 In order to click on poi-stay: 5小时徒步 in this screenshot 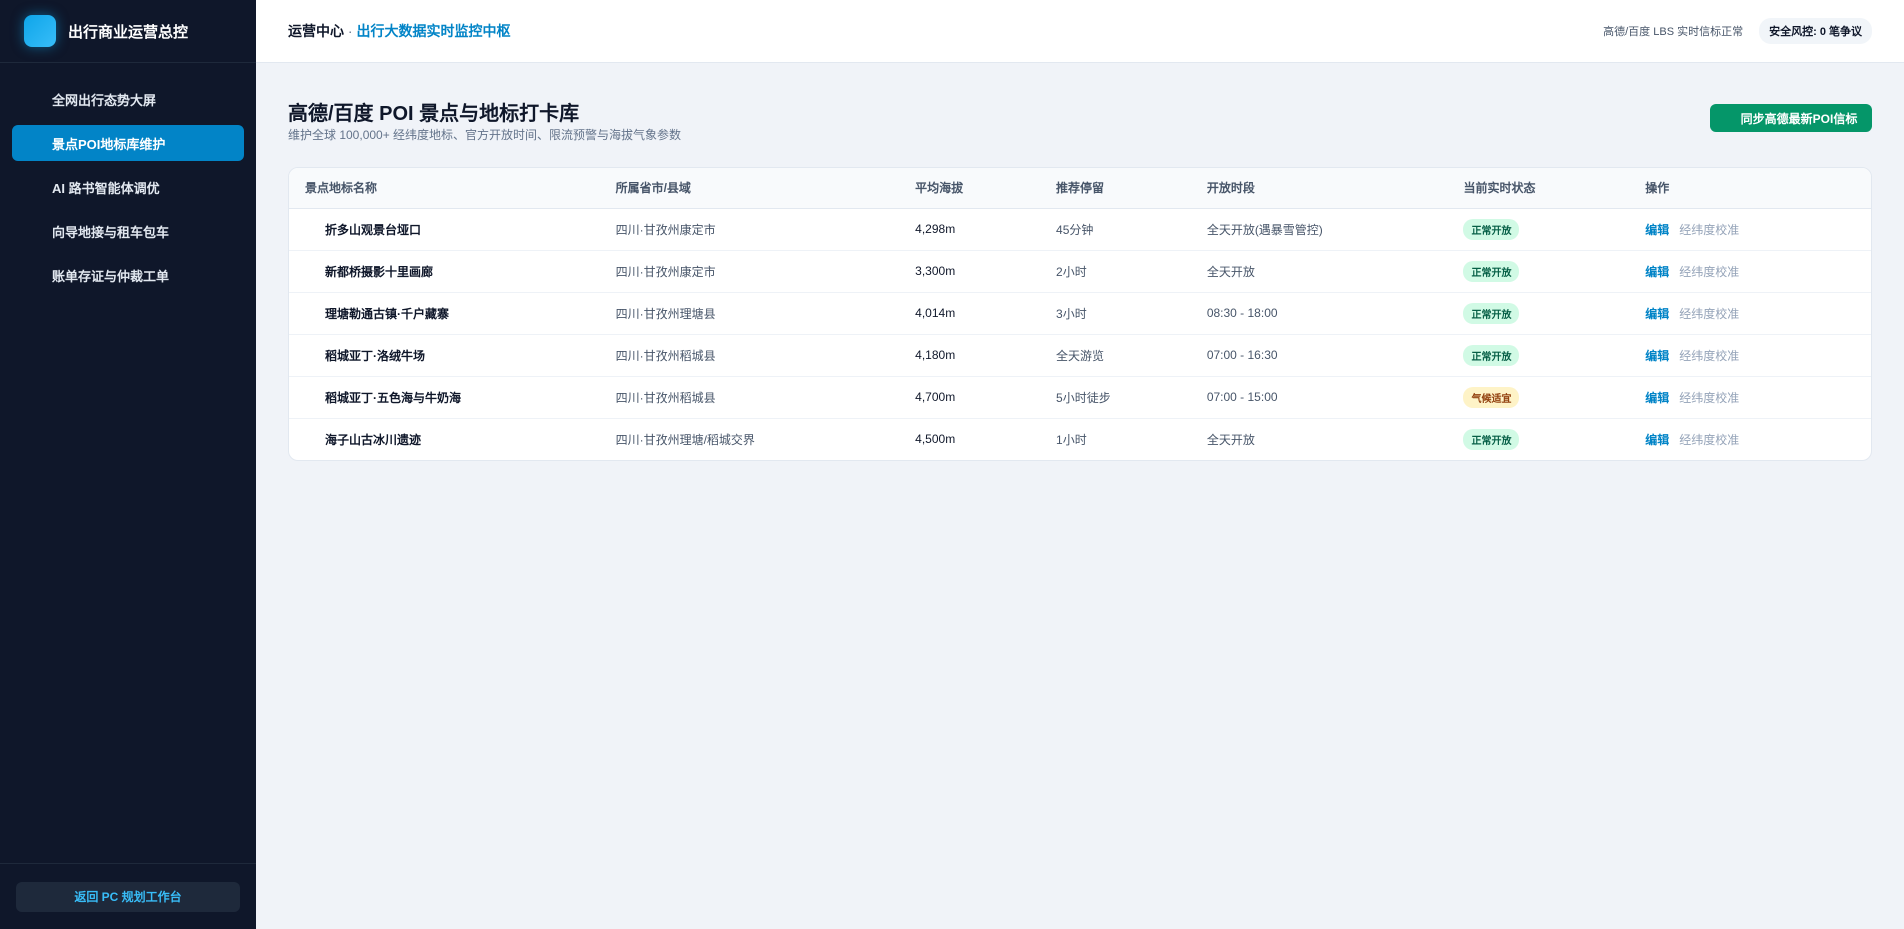, I will do `click(1083, 397)`.